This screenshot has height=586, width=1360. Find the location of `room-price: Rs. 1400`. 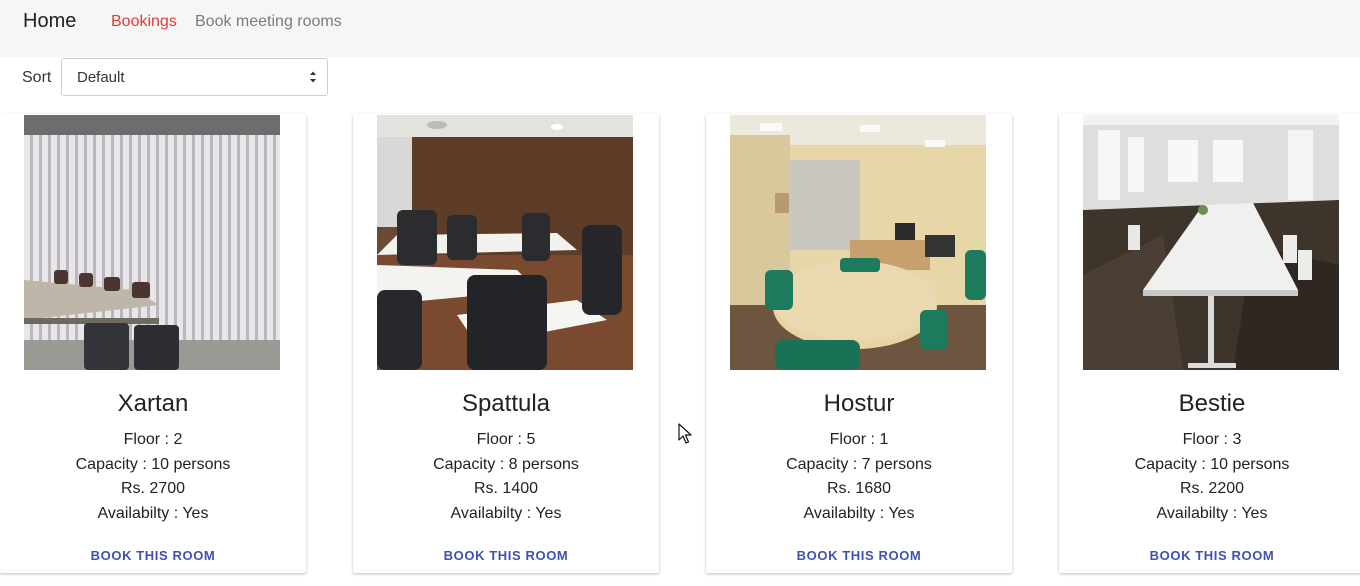

room-price: Rs. 1400 is located at coordinates (506, 488).